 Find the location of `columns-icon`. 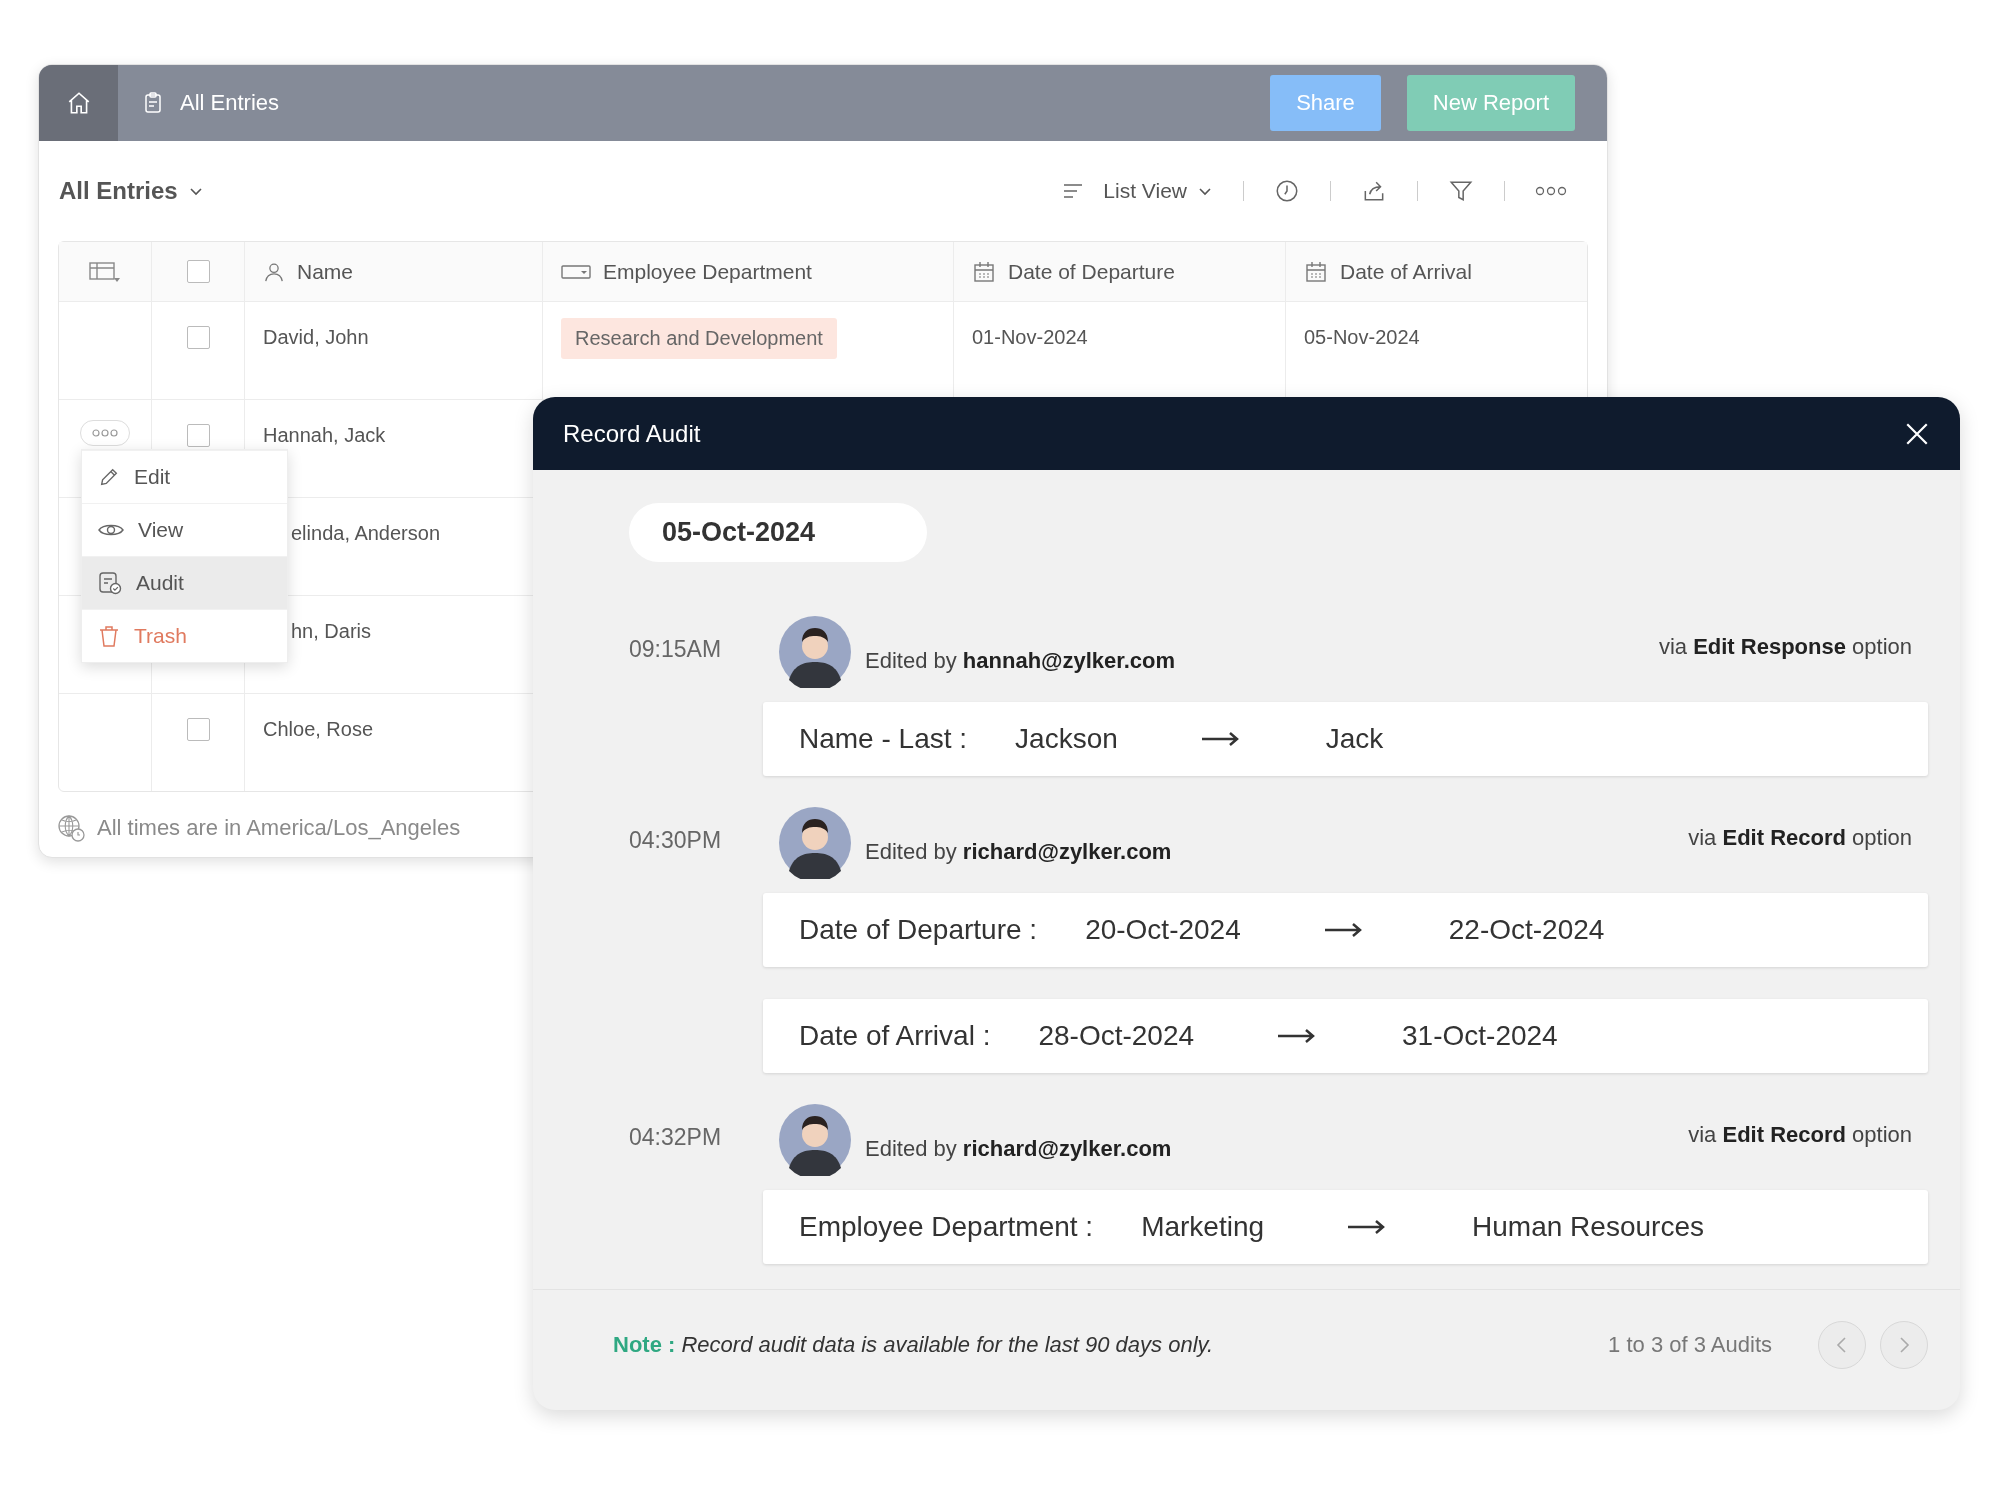

columns-icon is located at coordinates (105, 271).